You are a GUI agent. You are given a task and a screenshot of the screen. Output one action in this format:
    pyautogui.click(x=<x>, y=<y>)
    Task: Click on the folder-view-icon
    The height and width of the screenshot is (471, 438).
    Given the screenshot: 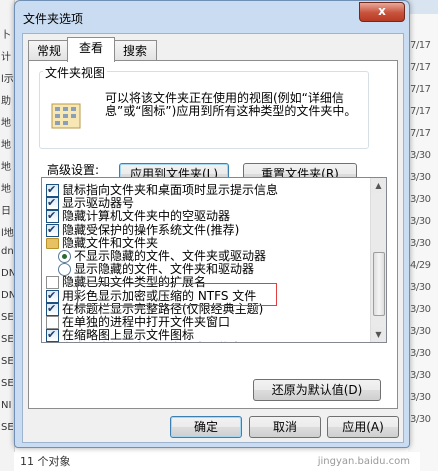 What is the action you would take?
    pyautogui.click(x=66, y=116)
    